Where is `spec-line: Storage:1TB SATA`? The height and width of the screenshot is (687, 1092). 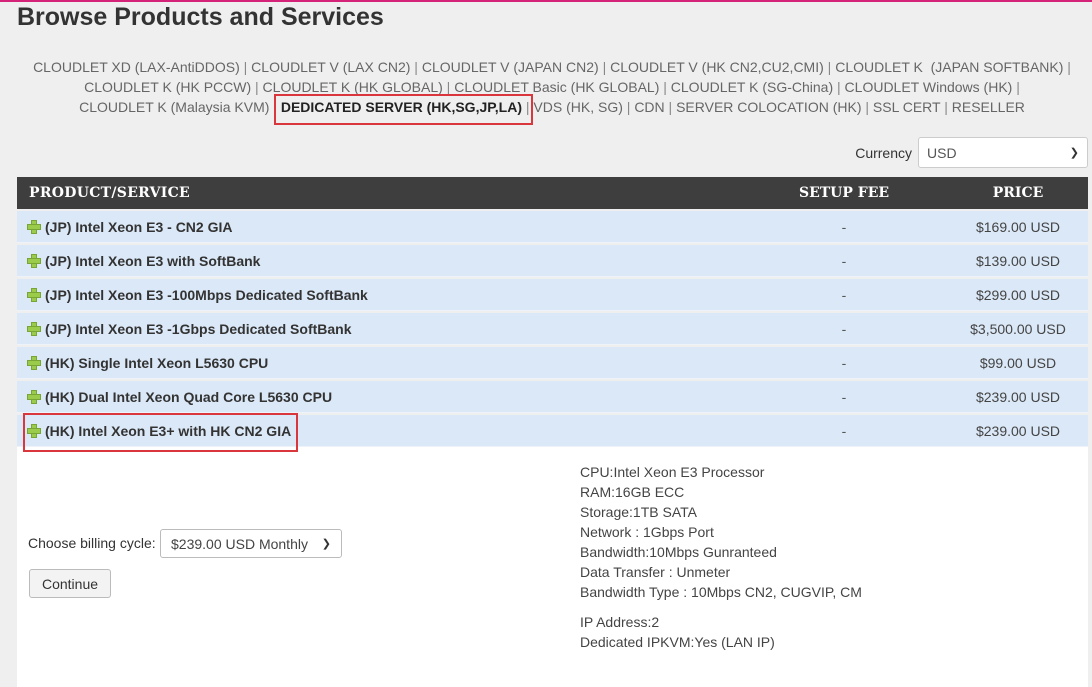 spec-line: Storage:1TB SATA is located at coordinates (638, 512).